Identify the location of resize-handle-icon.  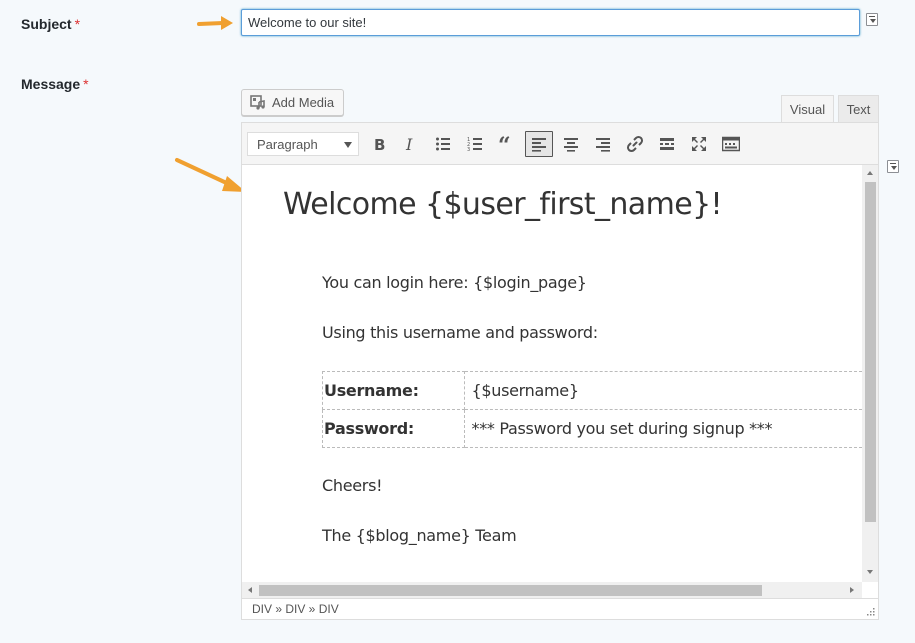
(870, 611).